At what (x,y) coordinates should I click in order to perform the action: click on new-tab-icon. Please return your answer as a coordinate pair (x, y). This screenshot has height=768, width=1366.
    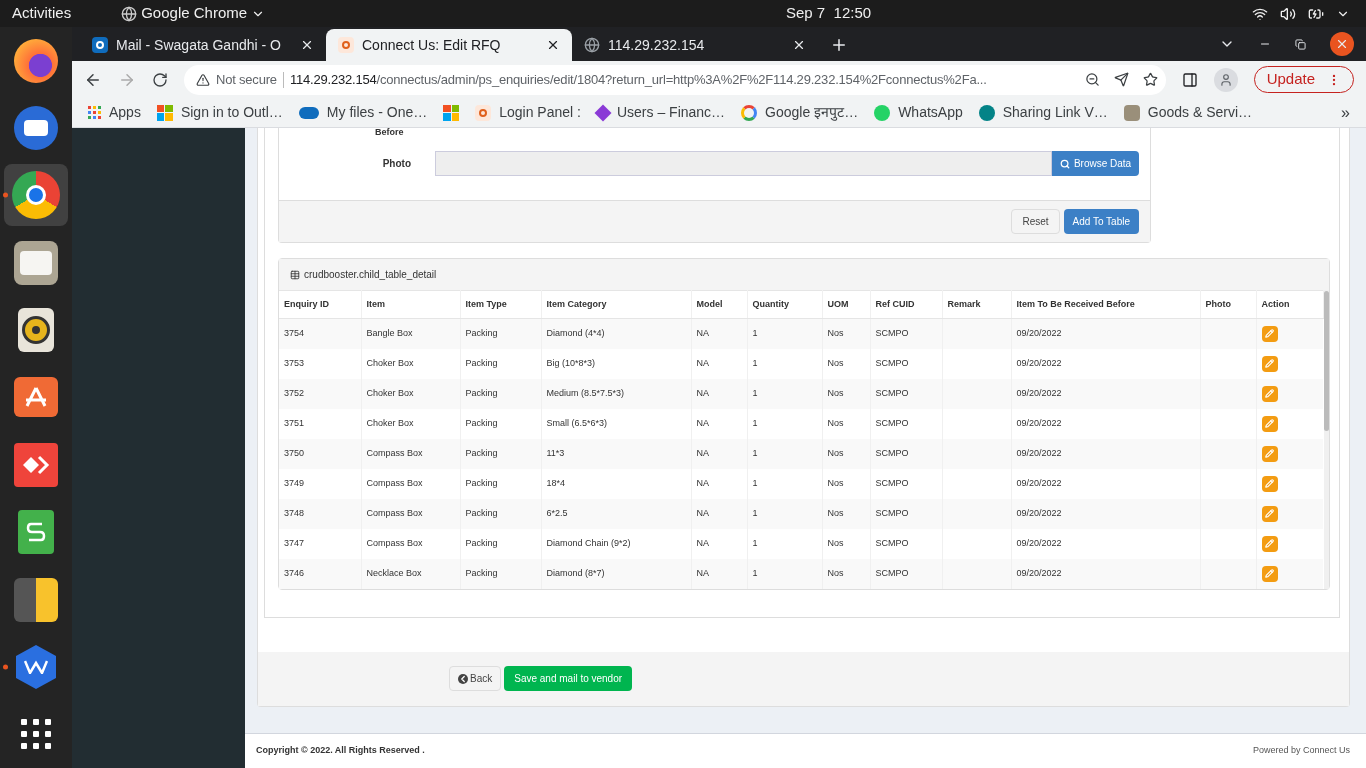
    Looking at the image, I should click on (839, 45).